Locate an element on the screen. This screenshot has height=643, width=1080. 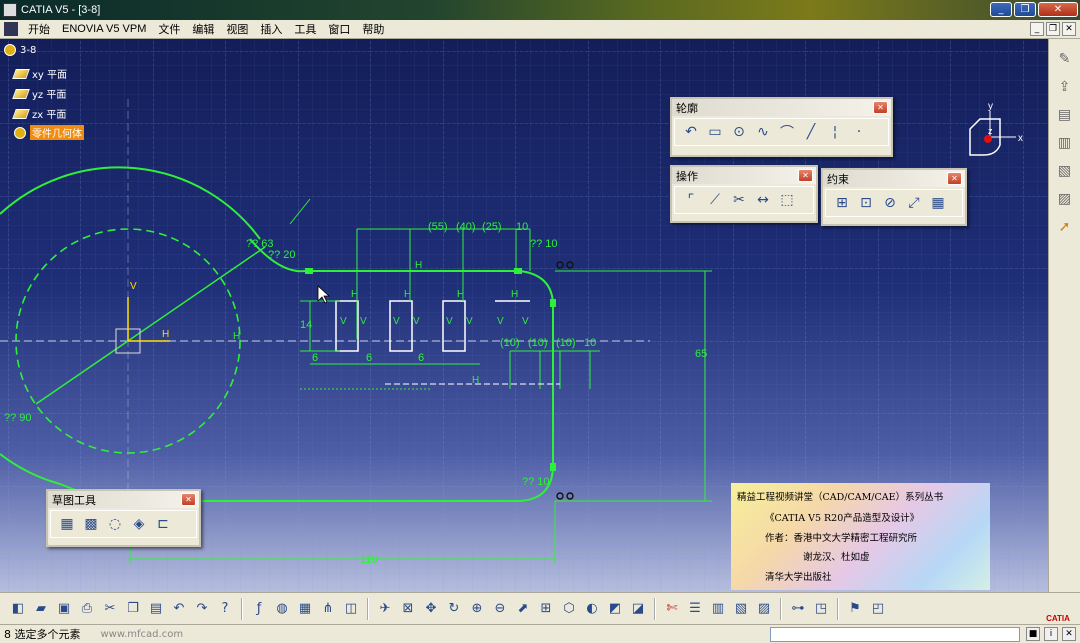
dim-10-ref-a: (10) is located at coordinates (510, 343).